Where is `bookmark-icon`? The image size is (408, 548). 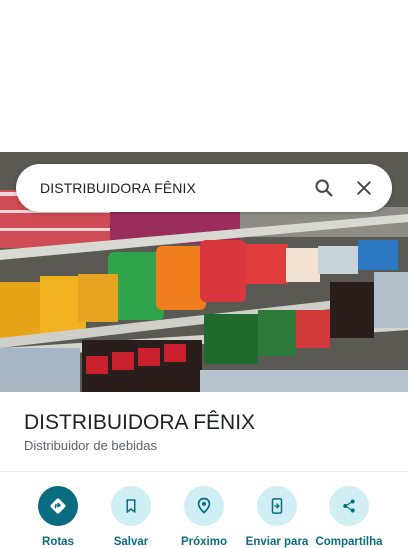
bookmark-icon is located at coordinates (131, 506).